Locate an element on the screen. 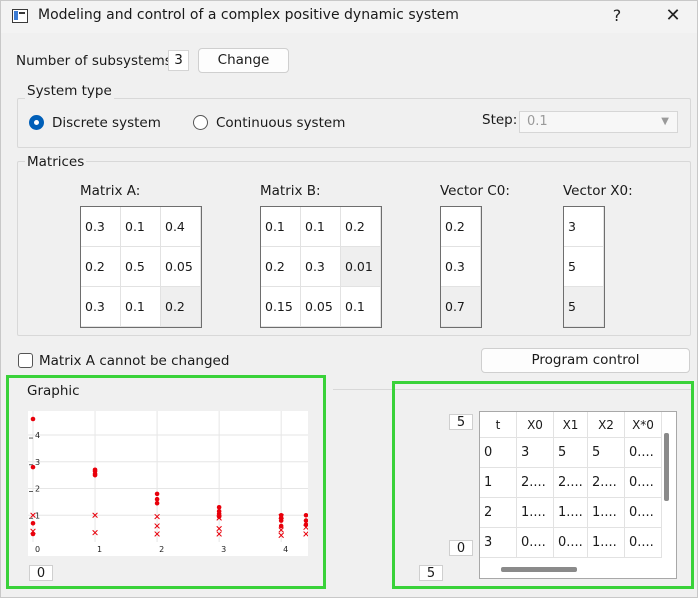 This screenshot has width=698, height=598. discrete-system-radio is located at coordinates (36, 122).